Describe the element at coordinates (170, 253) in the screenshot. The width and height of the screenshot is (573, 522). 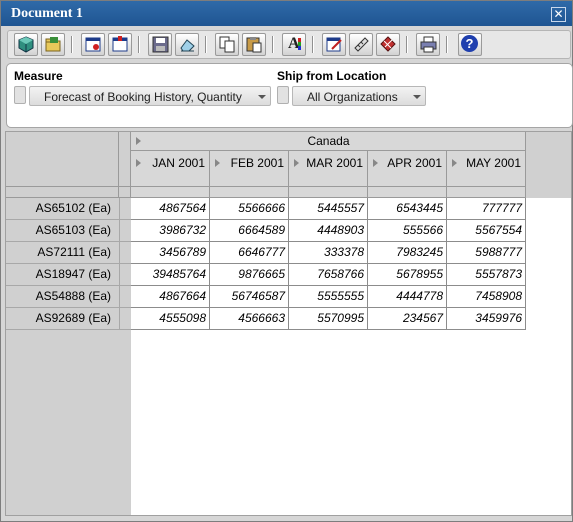
I see `data-cell: 3456789` at that location.